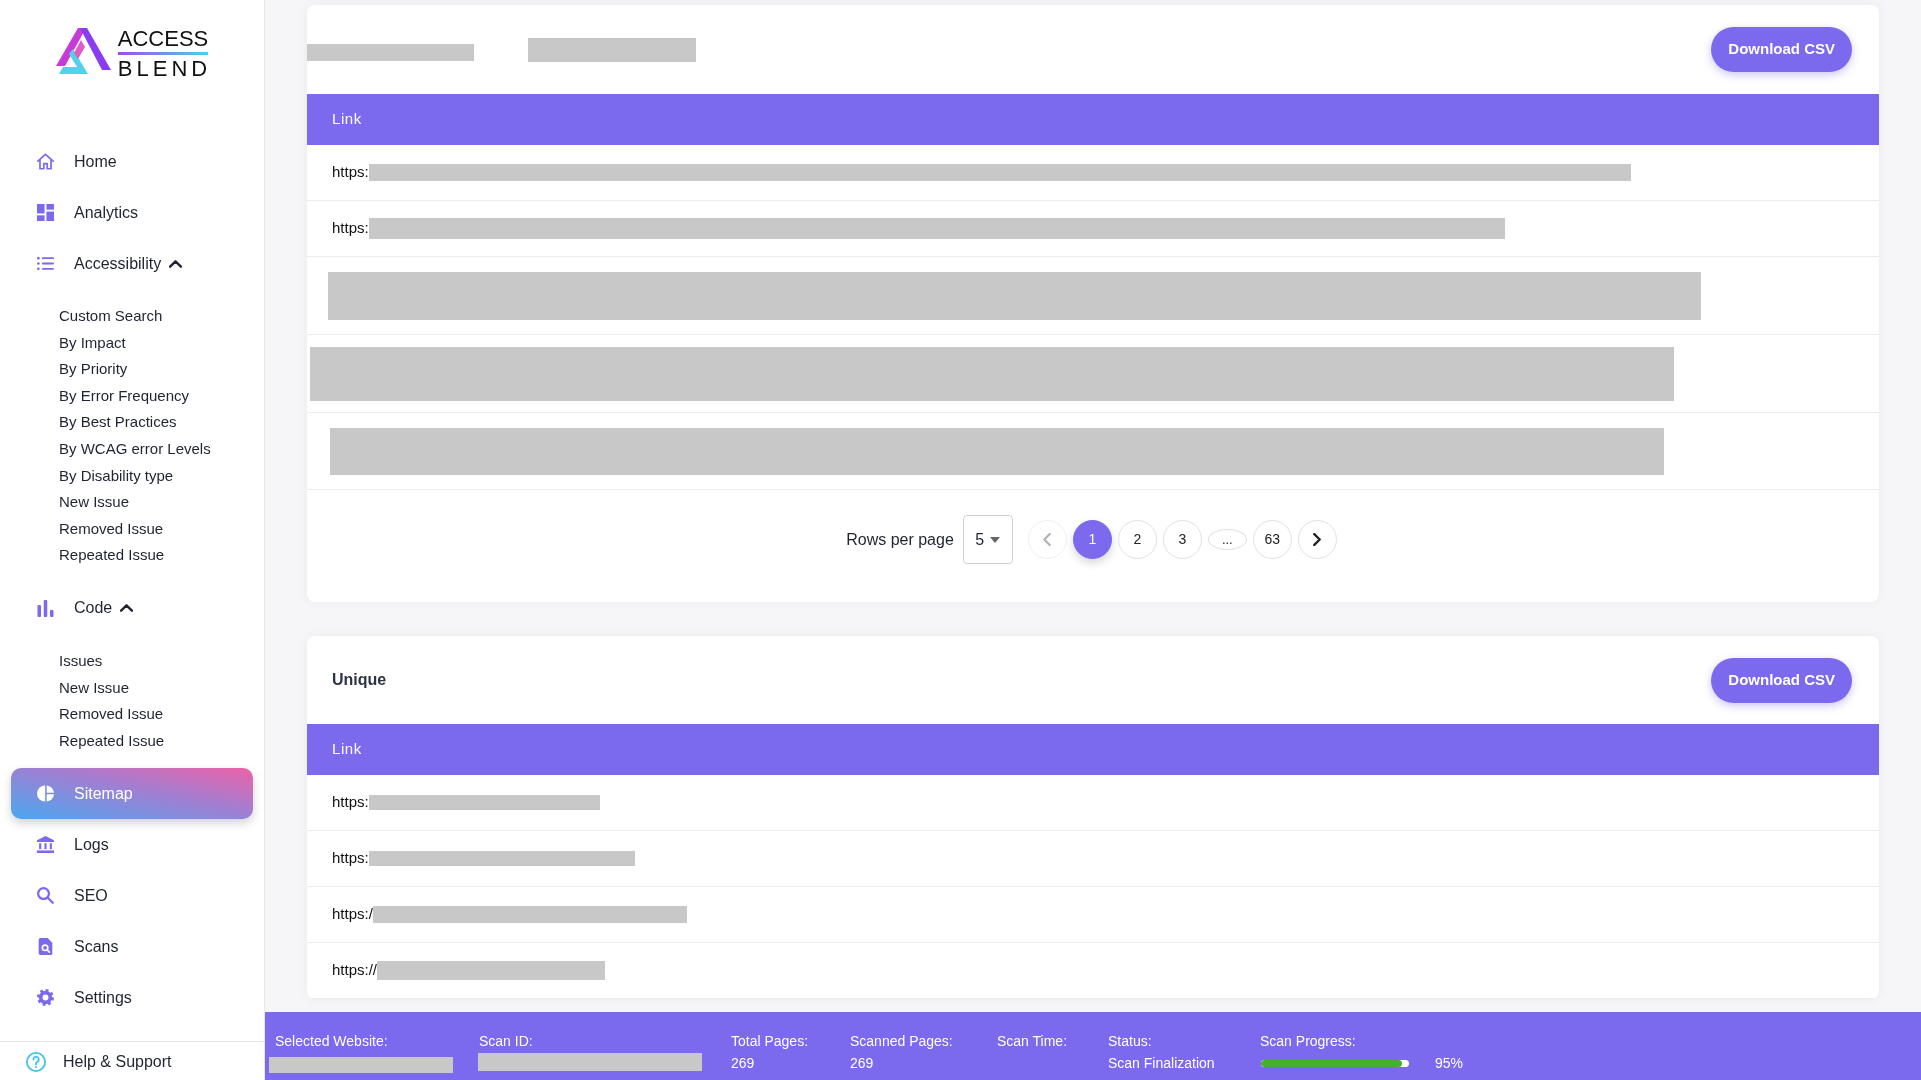  Describe the element at coordinates (111, 316) in the screenshot. I see `submenu-item: Custom Search` at that location.